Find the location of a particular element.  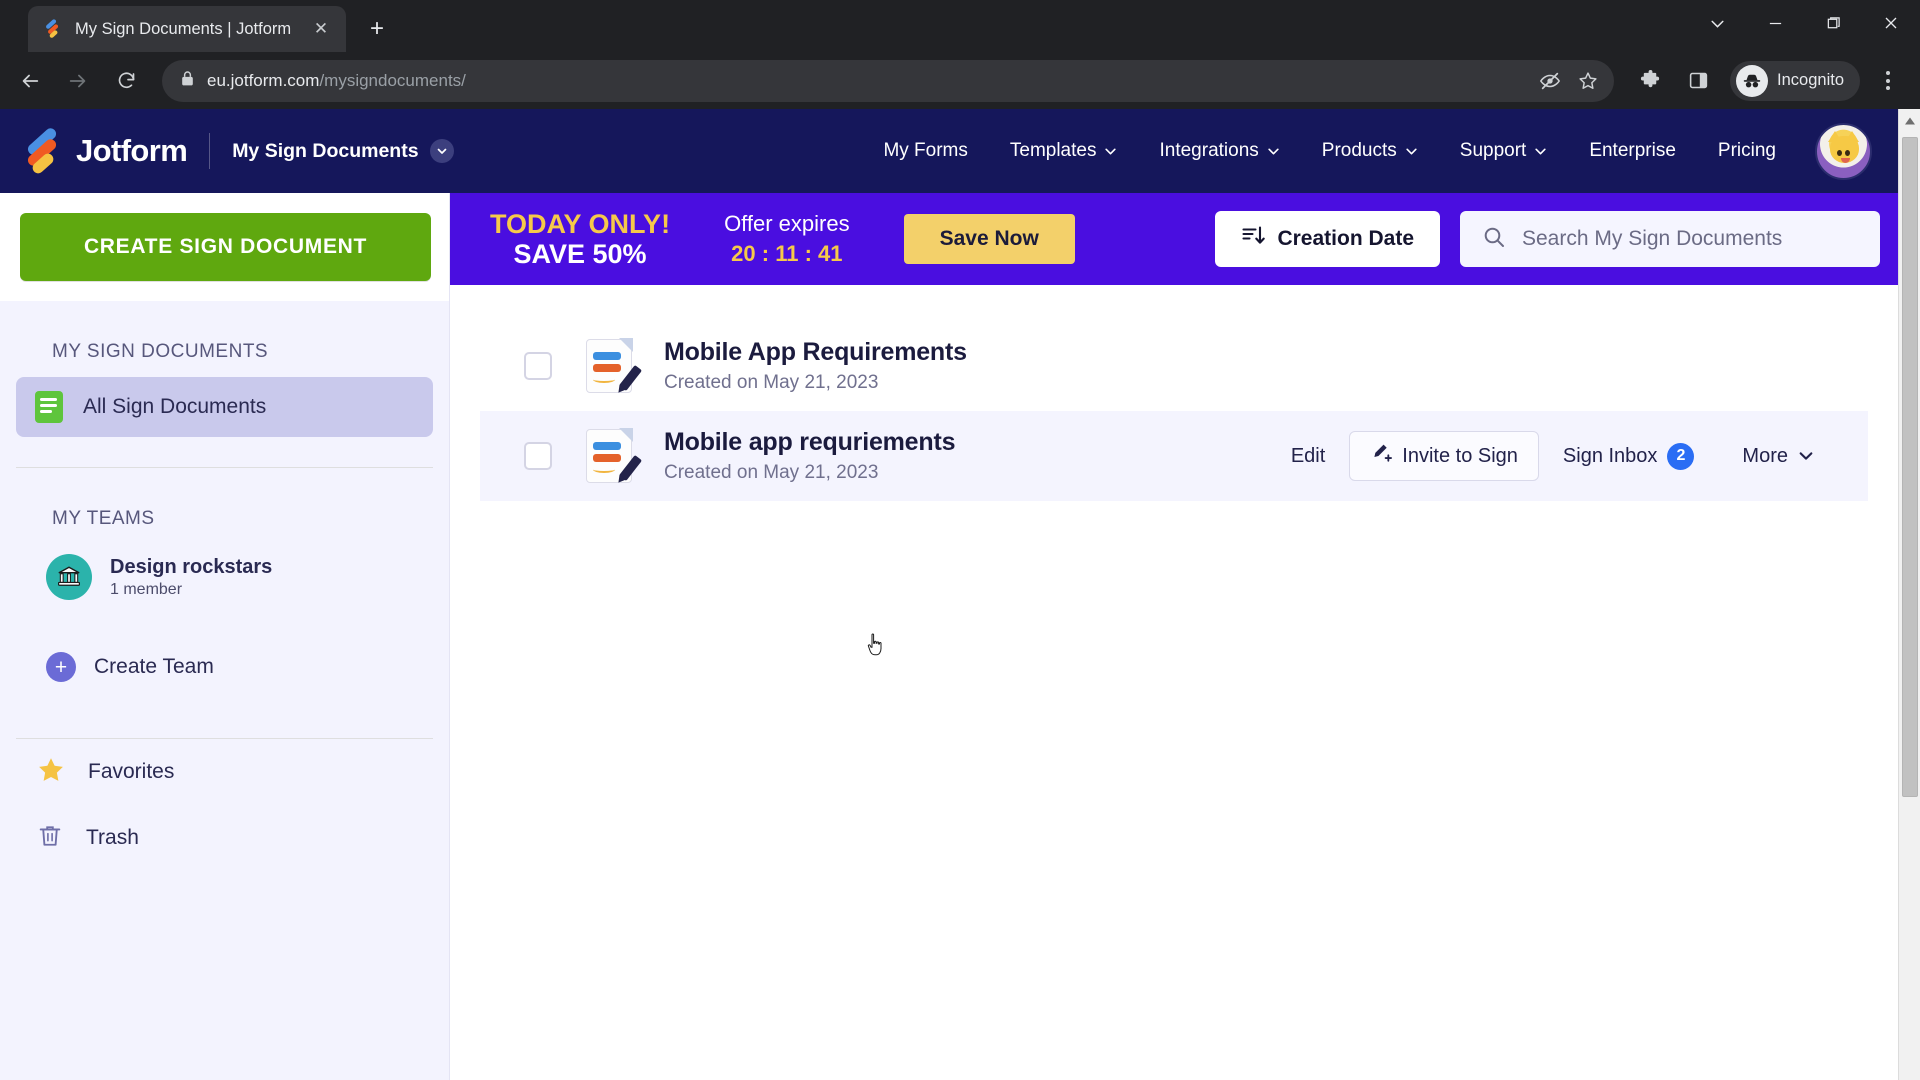

nav-item-enterprise: Enterprise is located at coordinates (1632, 151).